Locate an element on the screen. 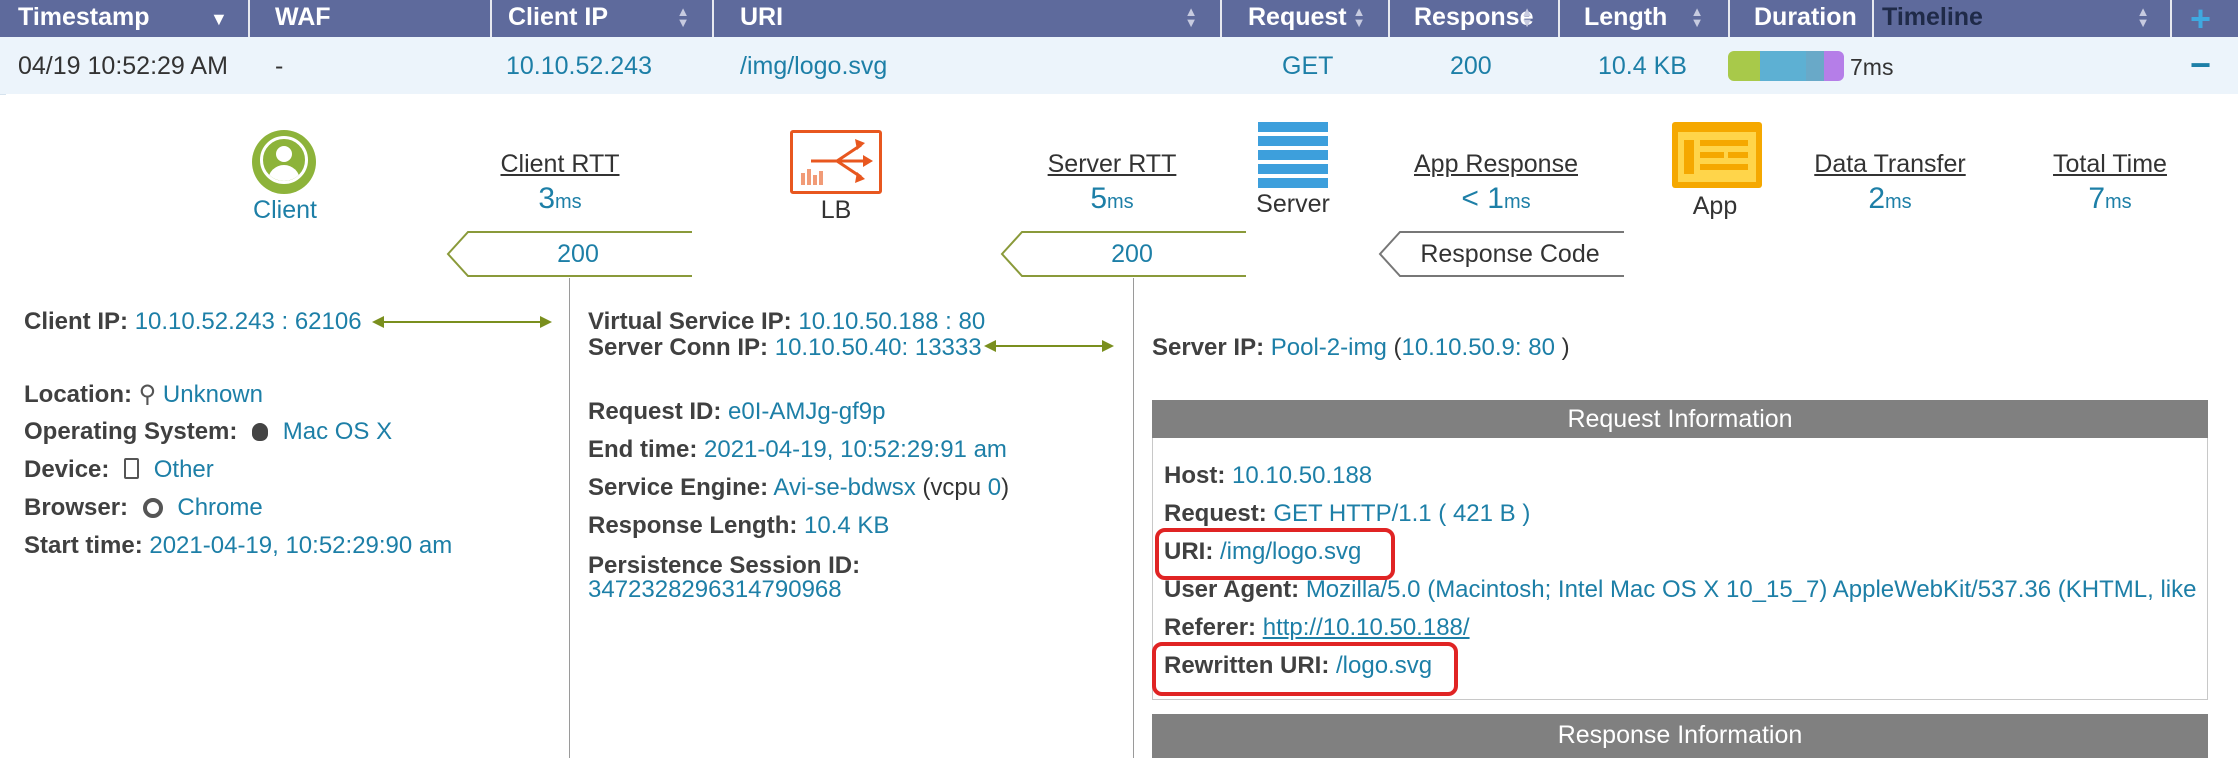 The image size is (2238, 758). col-length: Length is located at coordinates (1625, 18).